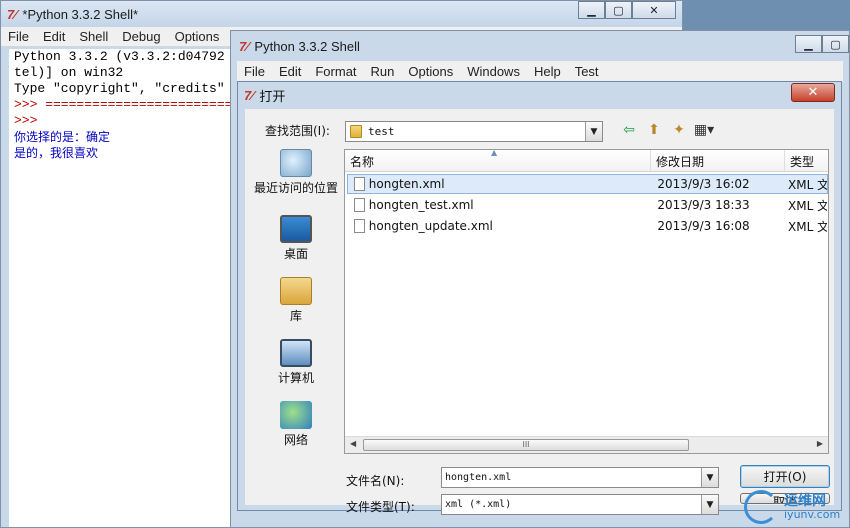  I want to click on place-computer: 计算机, so click(296, 362).